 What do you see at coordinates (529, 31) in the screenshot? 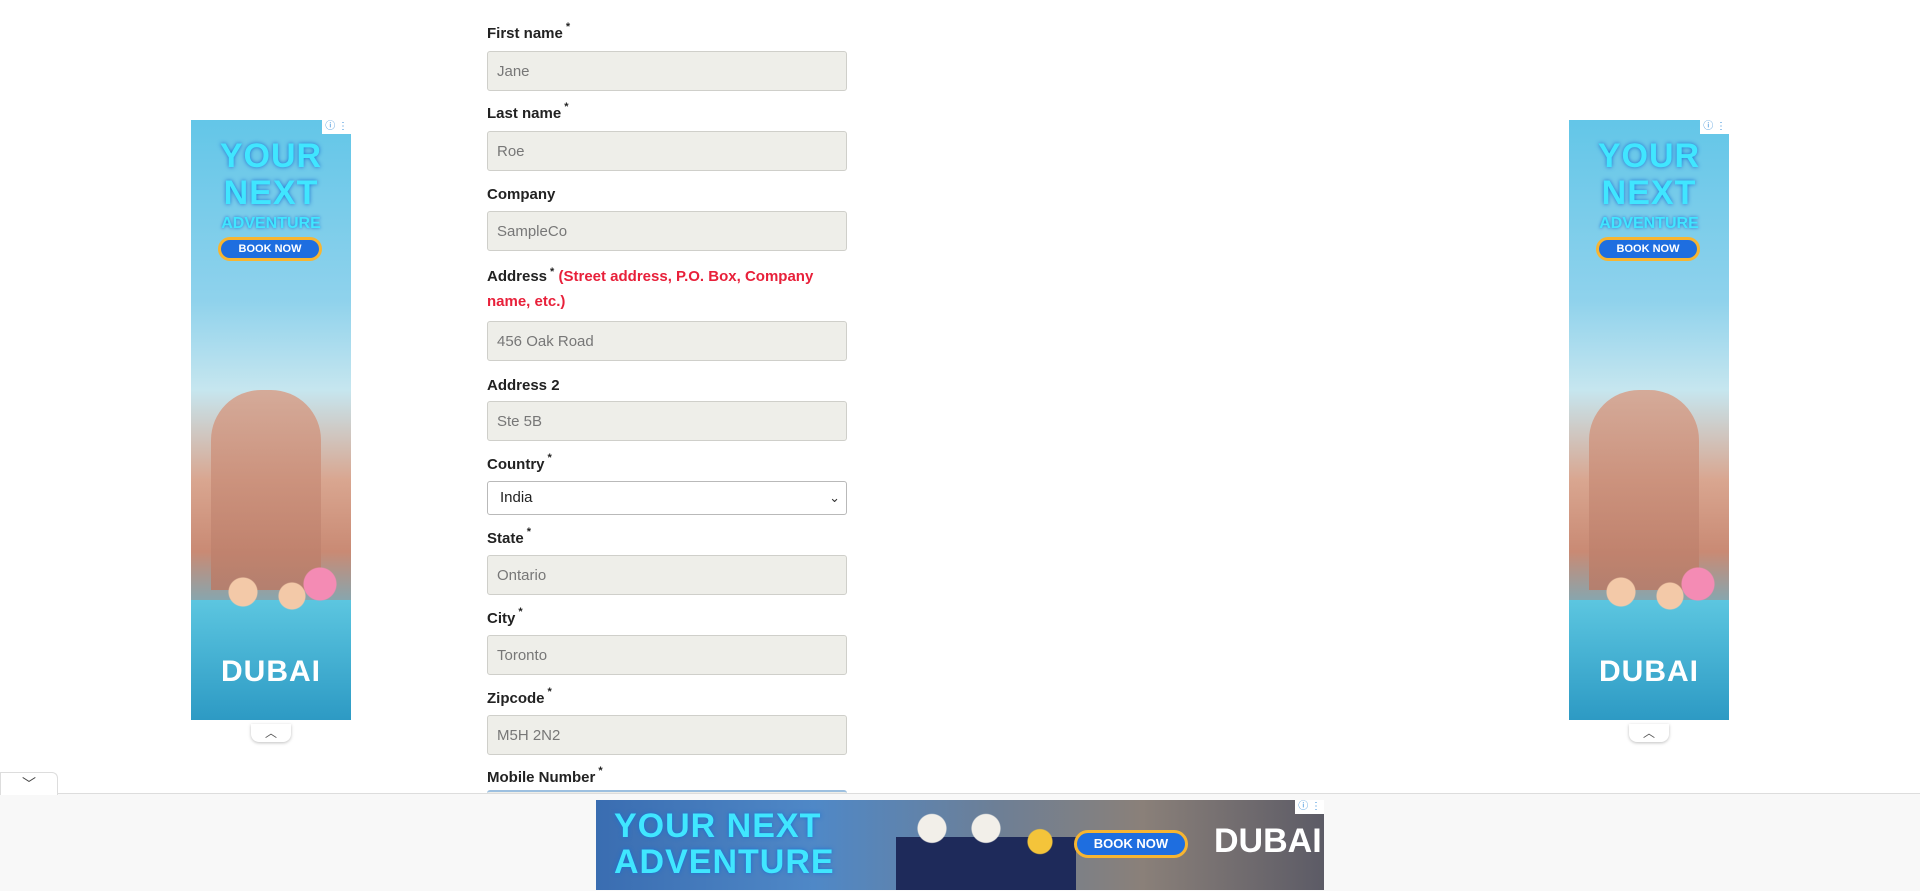
I see `first-name-label: First name *` at bounding box center [529, 31].